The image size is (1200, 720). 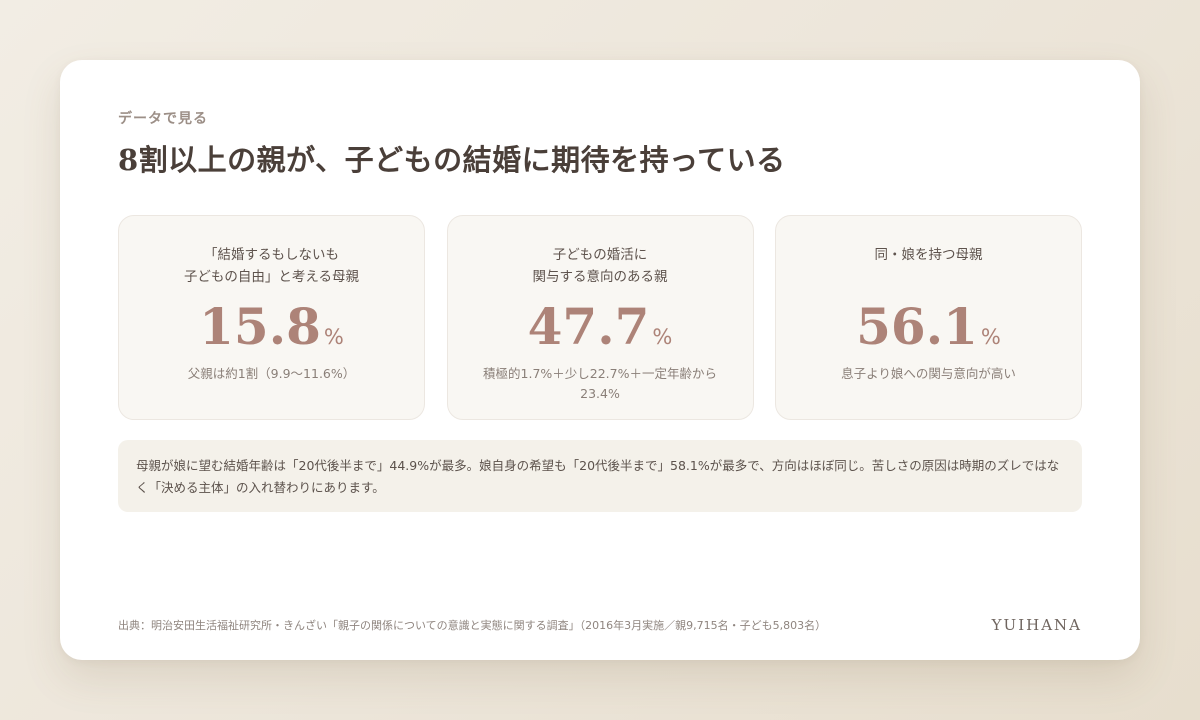 What do you see at coordinates (271, 266) in the screenshot?
I see `stat-label: 「結婚するもしないも 子どもの自由」と考える母親` at bounding box center [271, 266].